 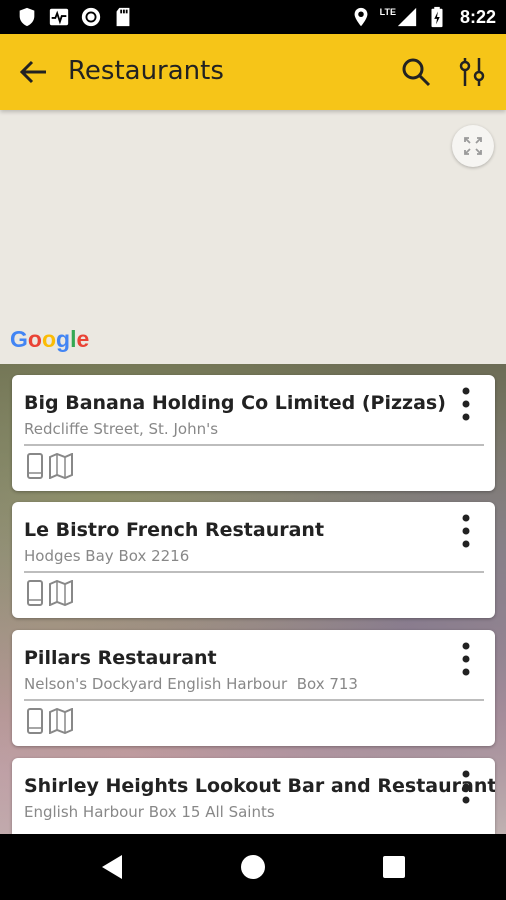 I want to click on navigation-bar, so click(x=253, y=867).